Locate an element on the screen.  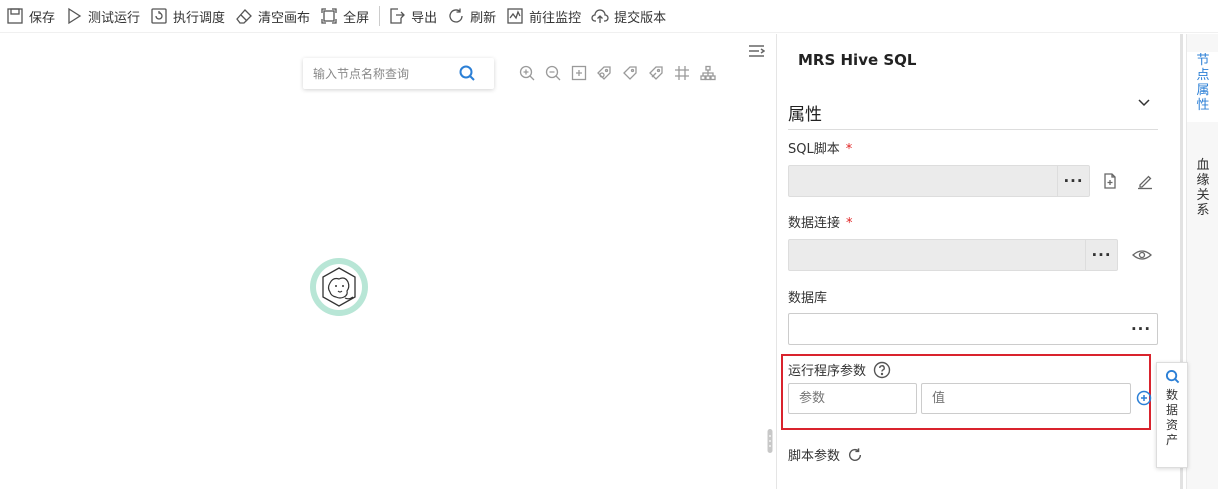
program-params-label: 运行程序参数 is located at coordinates (839, 369).